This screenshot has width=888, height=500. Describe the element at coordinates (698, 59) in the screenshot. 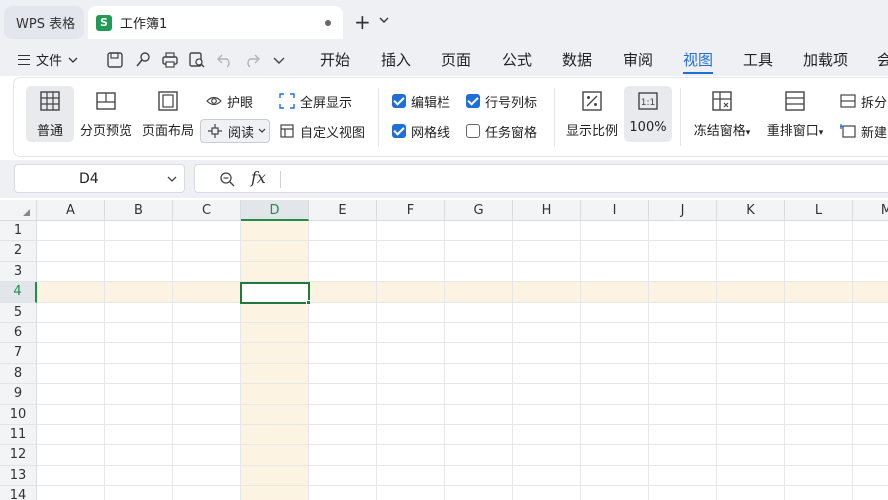

I see `menu-item-view: 视图` at that location.